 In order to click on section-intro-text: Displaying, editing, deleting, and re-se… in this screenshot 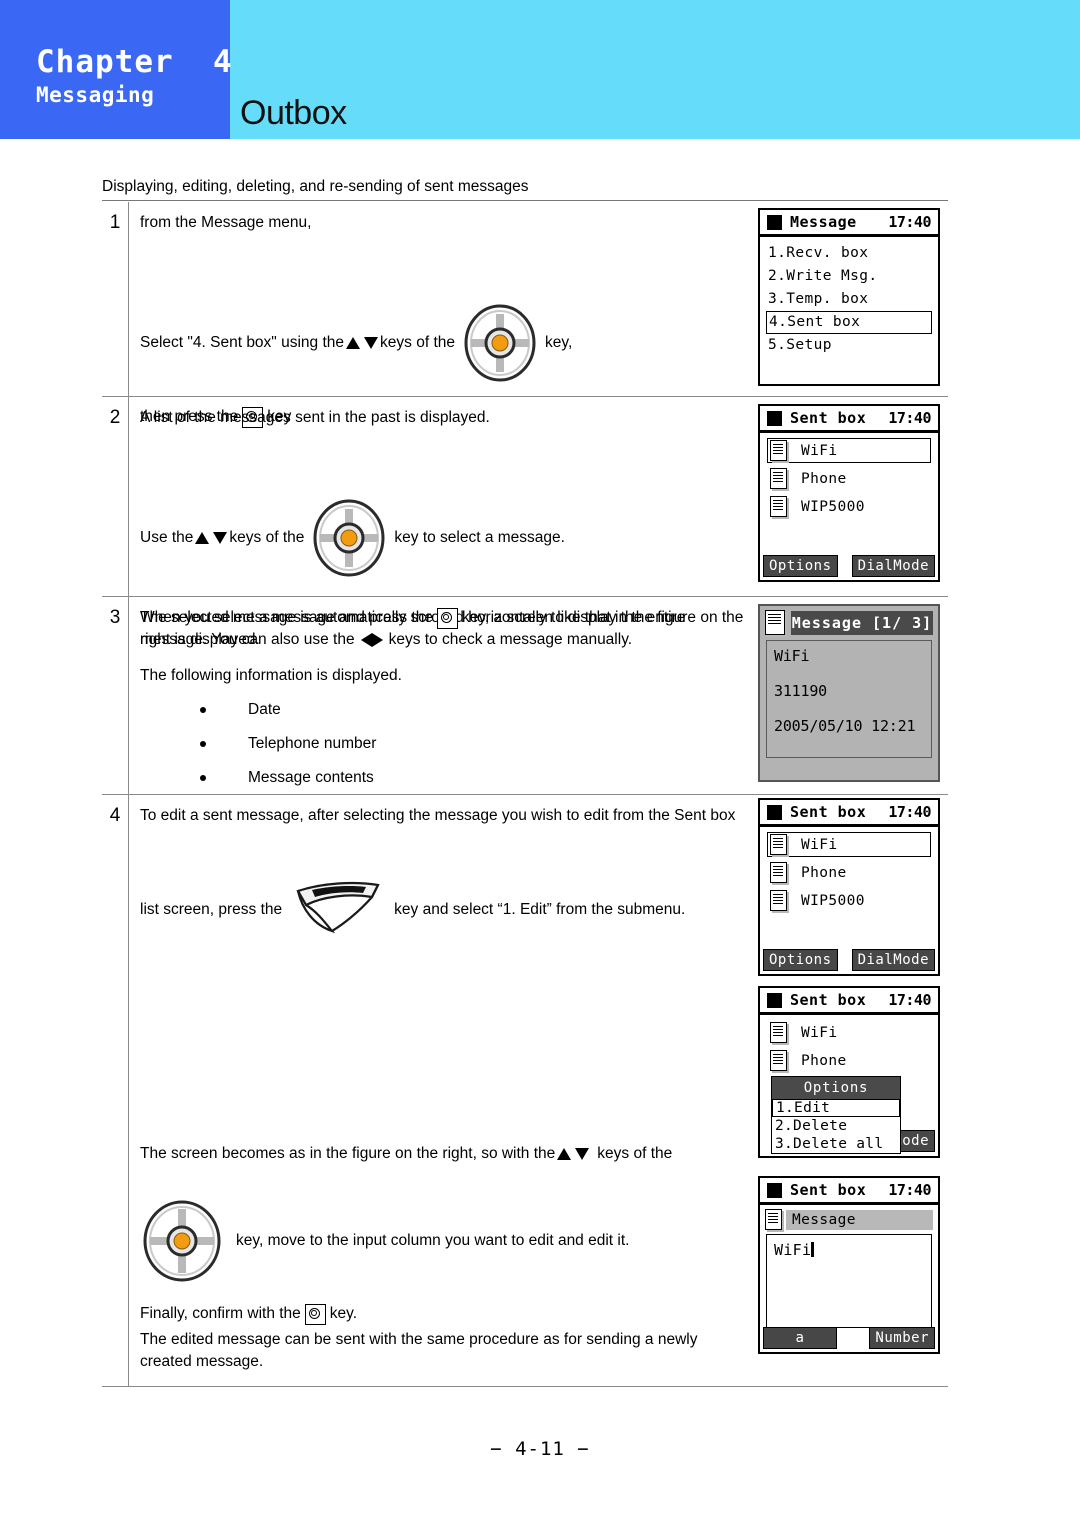, I will do `click(525, 189)`.